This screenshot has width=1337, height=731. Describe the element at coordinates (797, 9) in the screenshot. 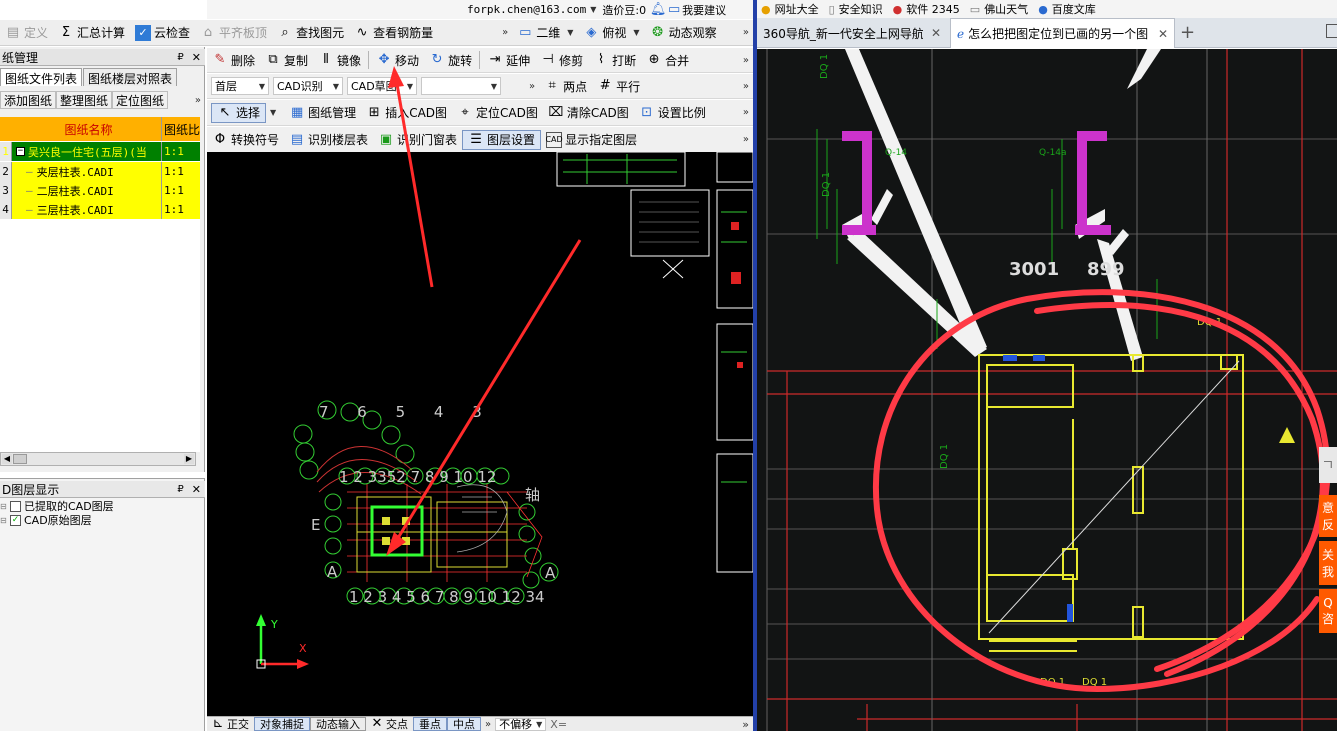

I see `bookmark-item: 网址大全` at that location.